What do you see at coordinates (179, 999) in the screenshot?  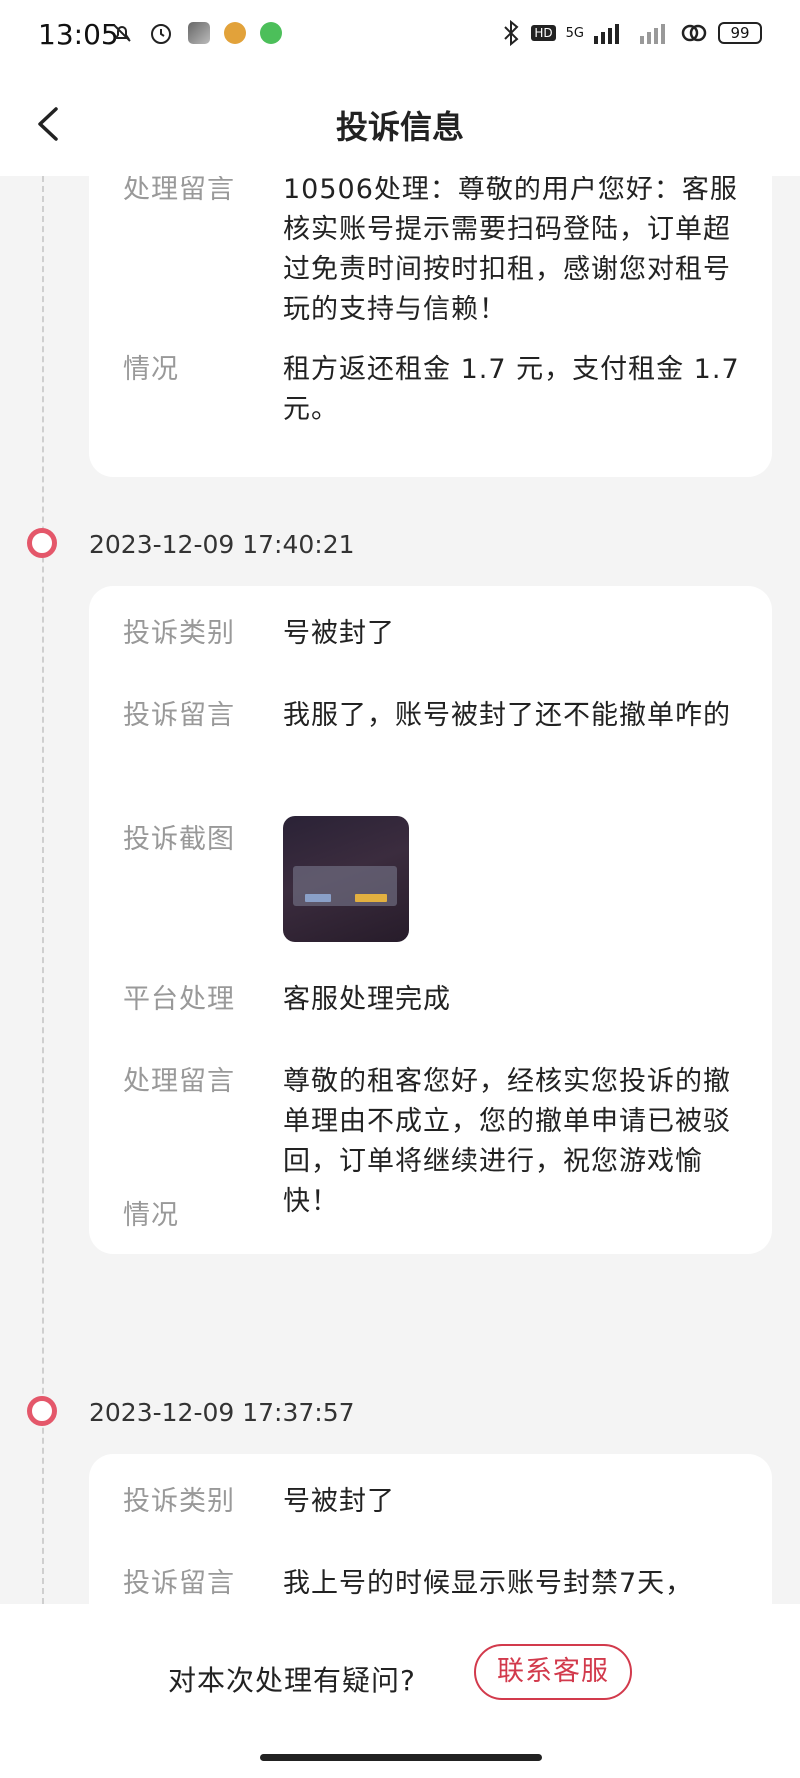 I see `field-label: 平台处理` at bounding box center [179, 999].